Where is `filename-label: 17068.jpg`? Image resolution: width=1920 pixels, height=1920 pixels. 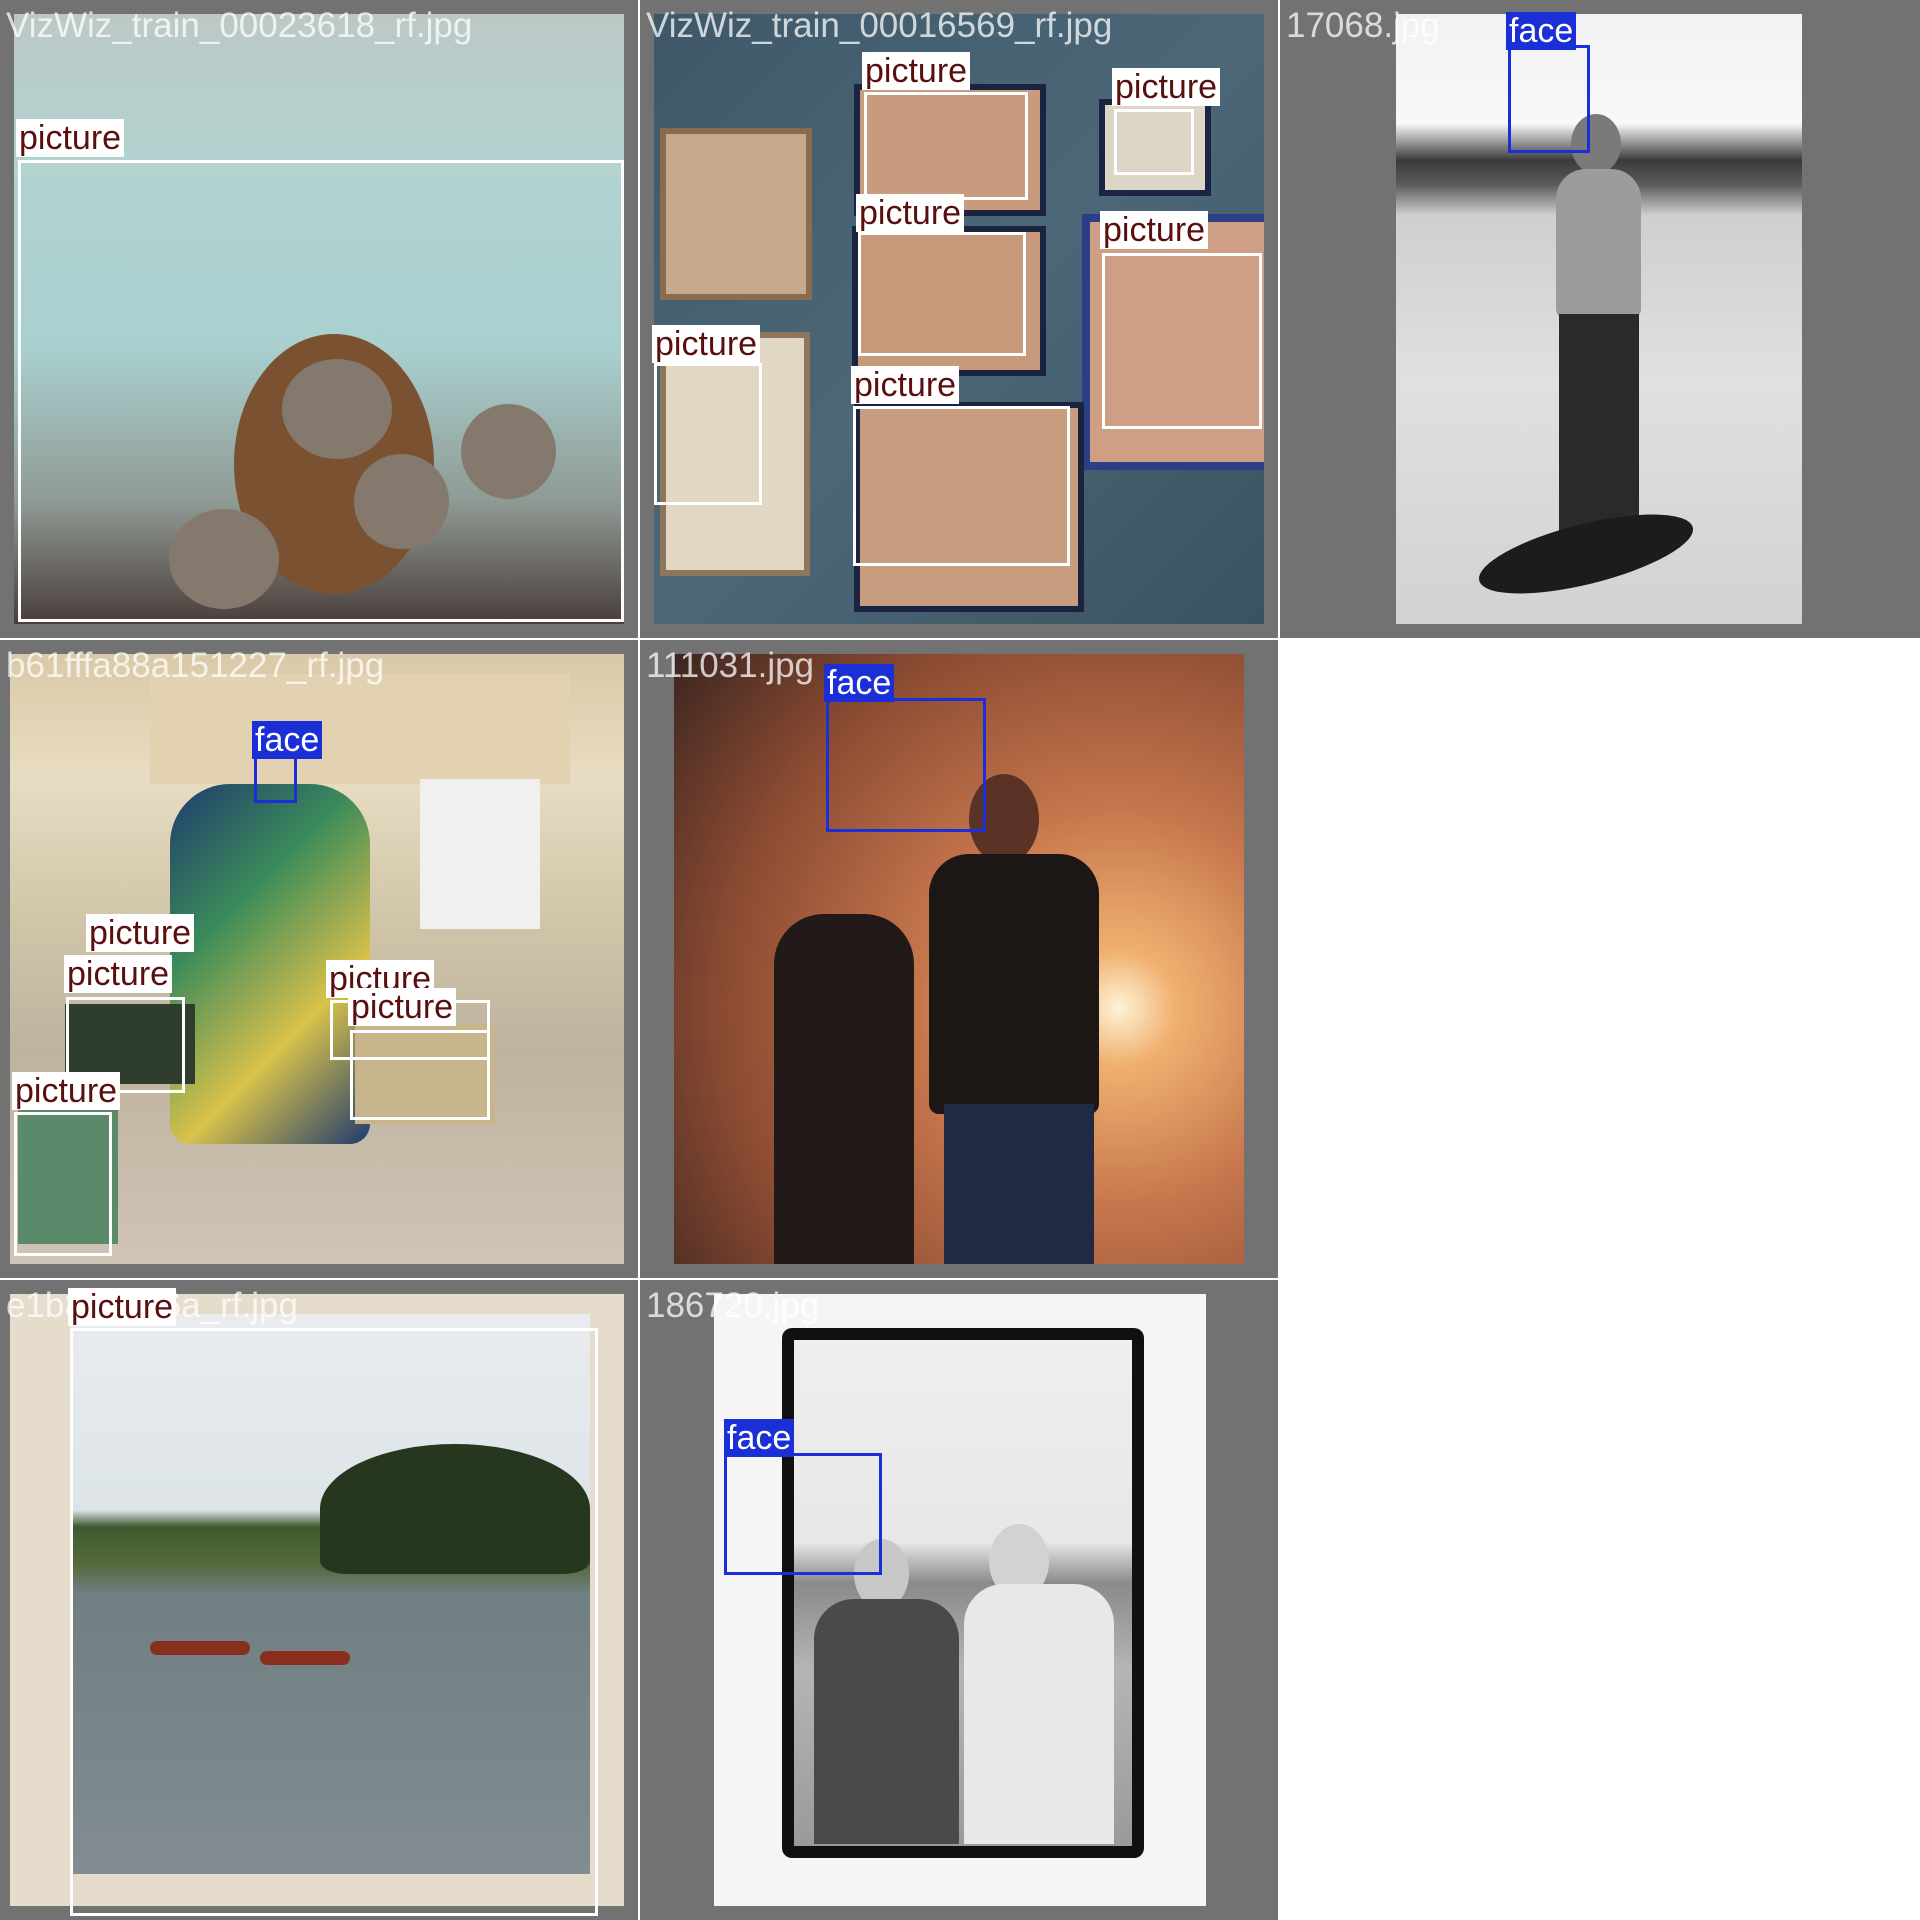 filename-label: 17068.jpg is located at coordinates (1363, 25).